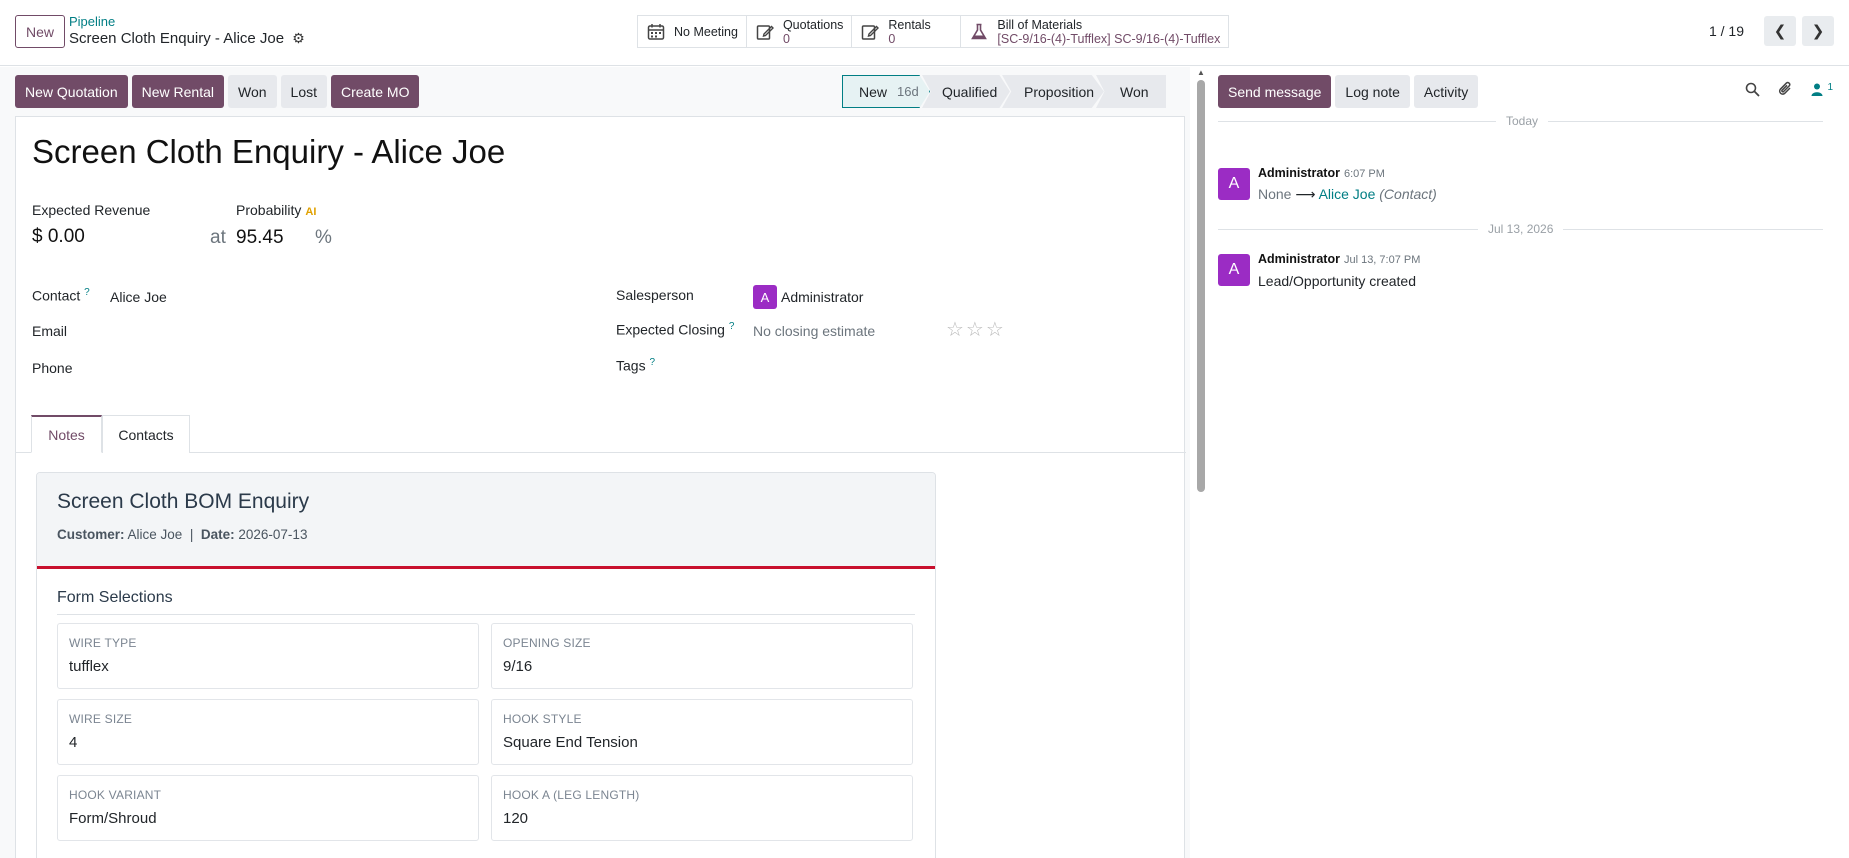  I want to click on stage-won: Won, so click(1131, 91).